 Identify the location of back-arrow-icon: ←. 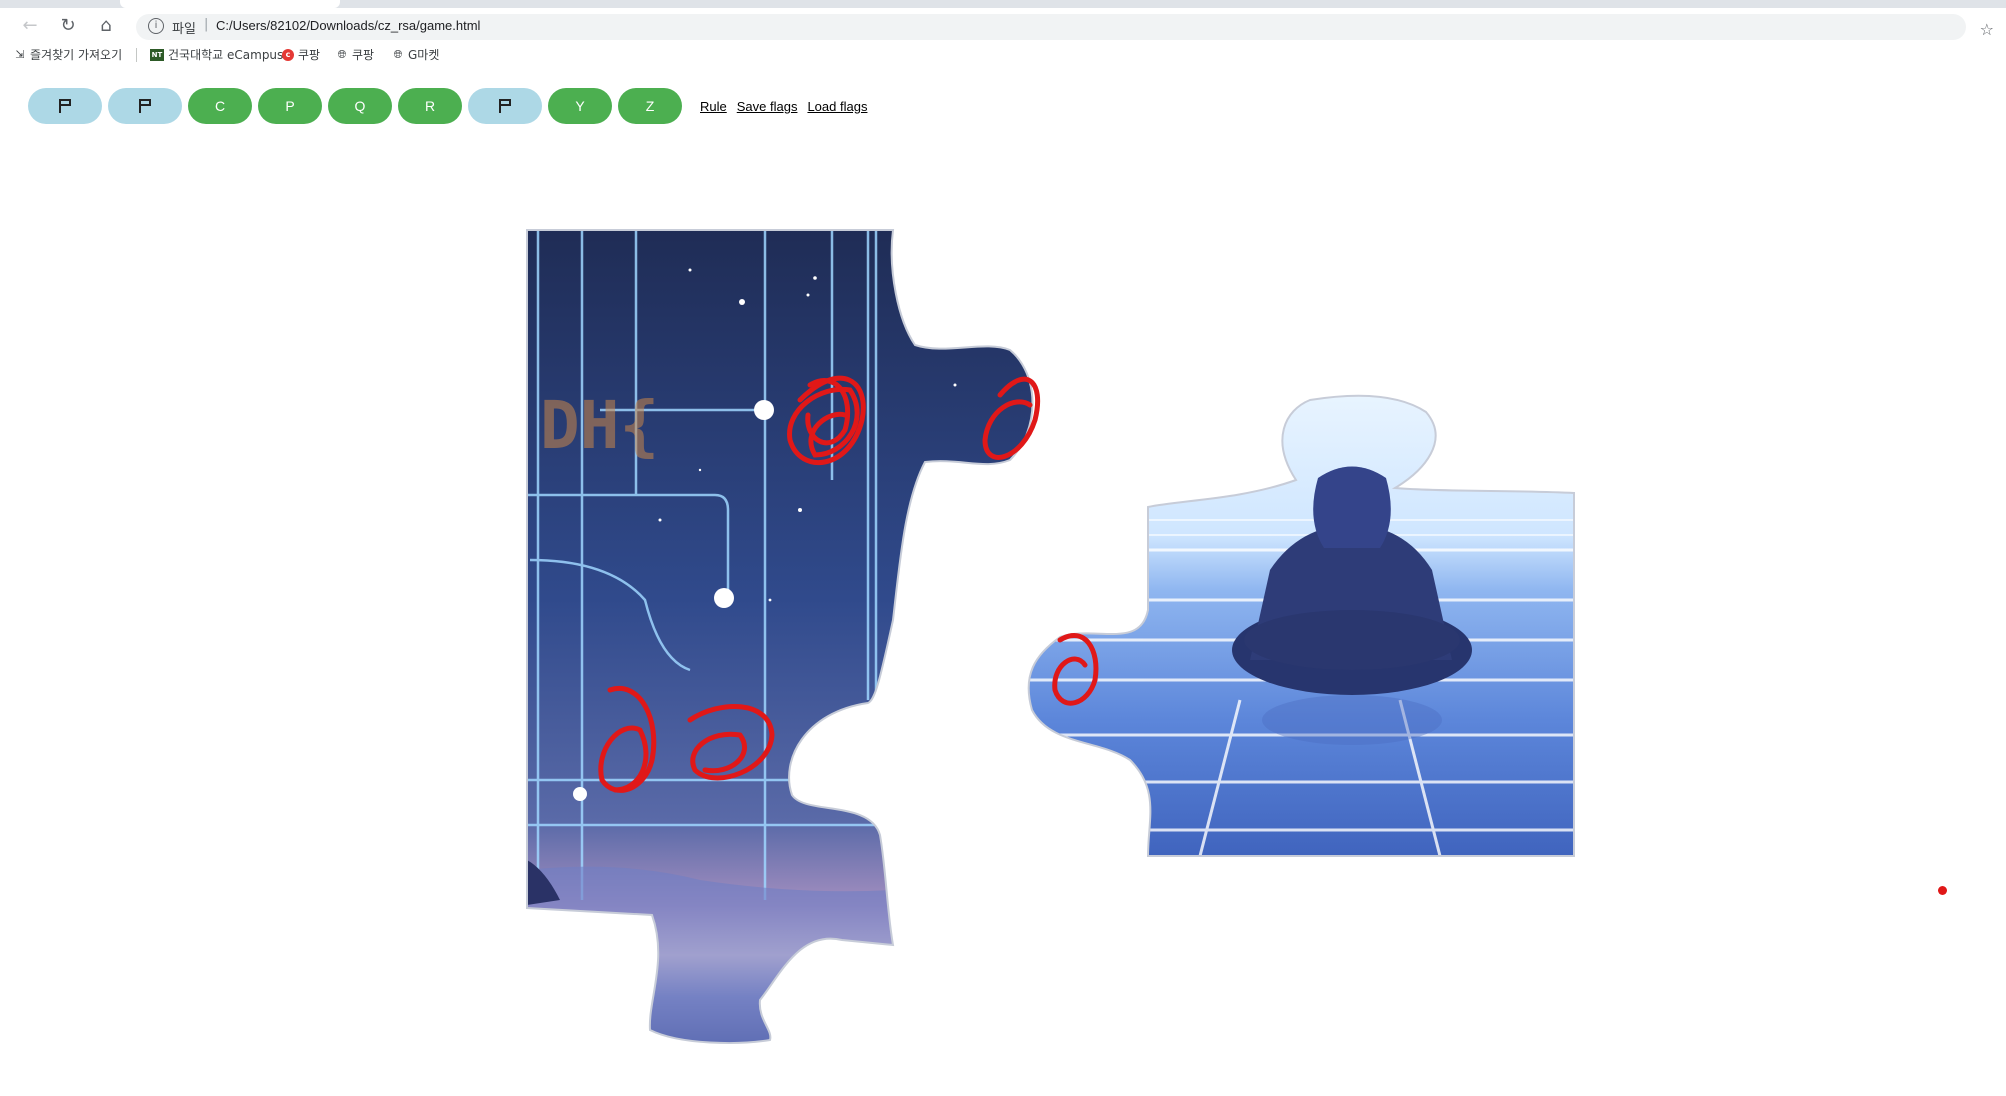
(30, 26).